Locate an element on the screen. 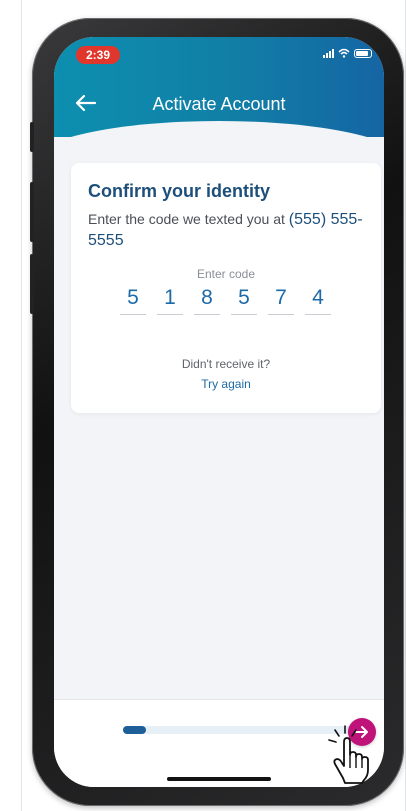  wifi-icon is located at coordinates (344, 53).